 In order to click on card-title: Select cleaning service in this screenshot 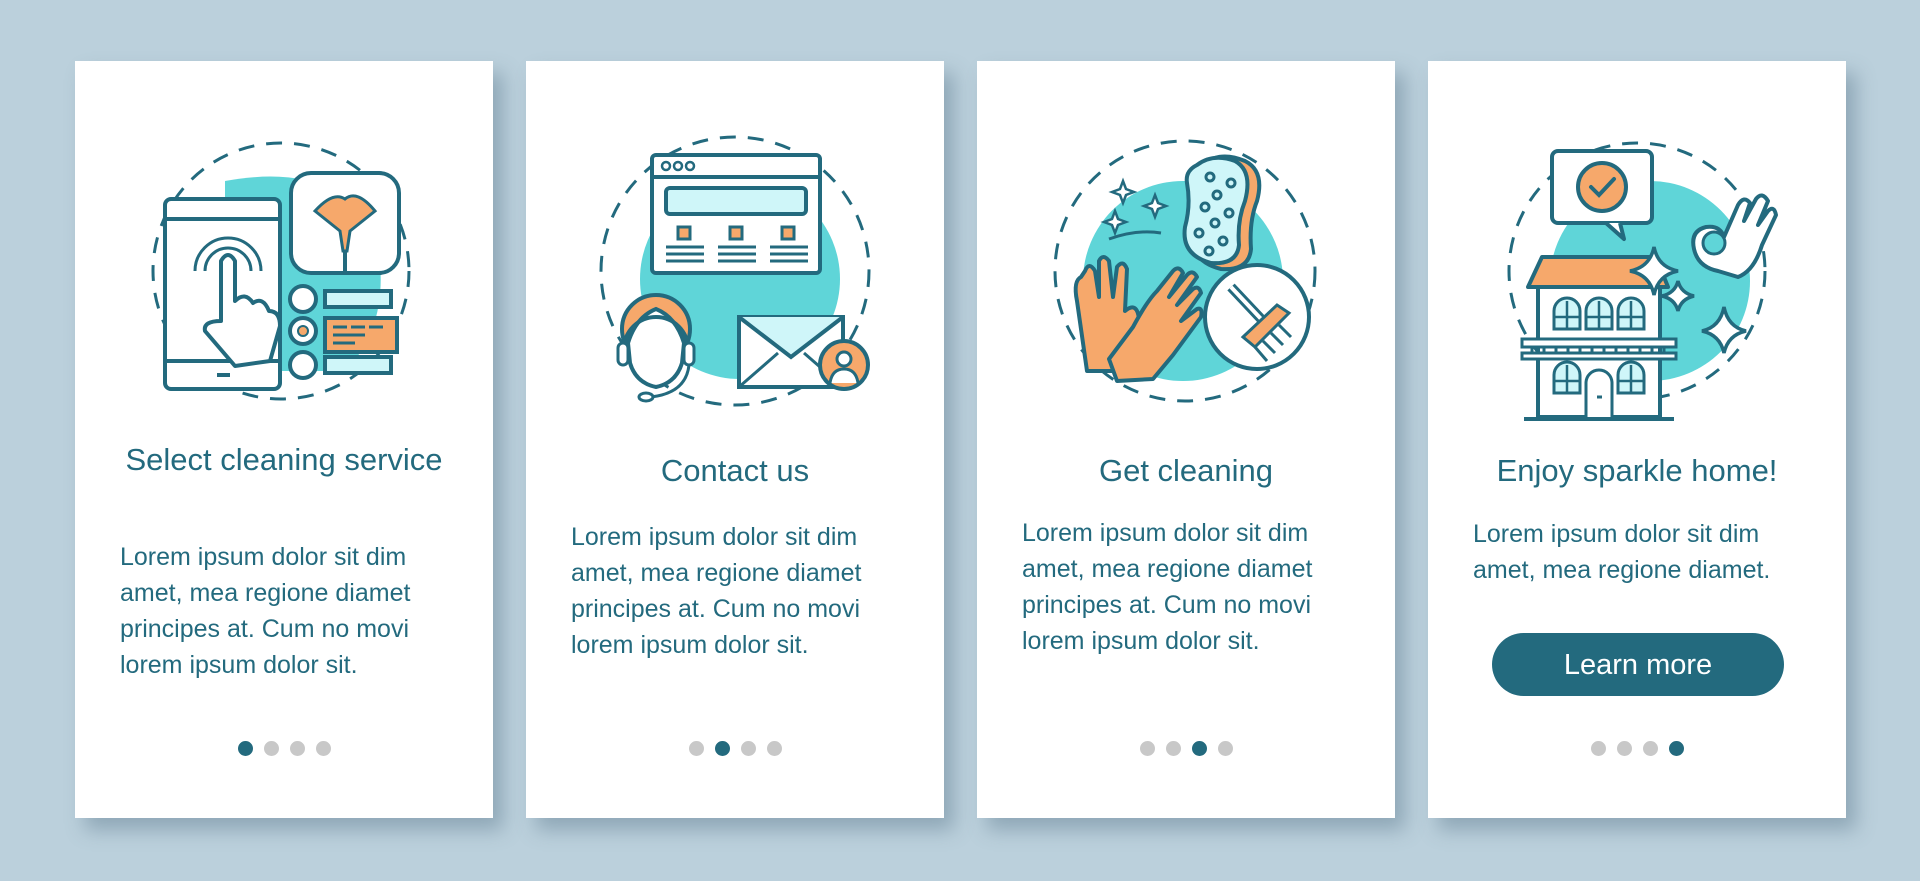, I will do `click(284, 459)`.